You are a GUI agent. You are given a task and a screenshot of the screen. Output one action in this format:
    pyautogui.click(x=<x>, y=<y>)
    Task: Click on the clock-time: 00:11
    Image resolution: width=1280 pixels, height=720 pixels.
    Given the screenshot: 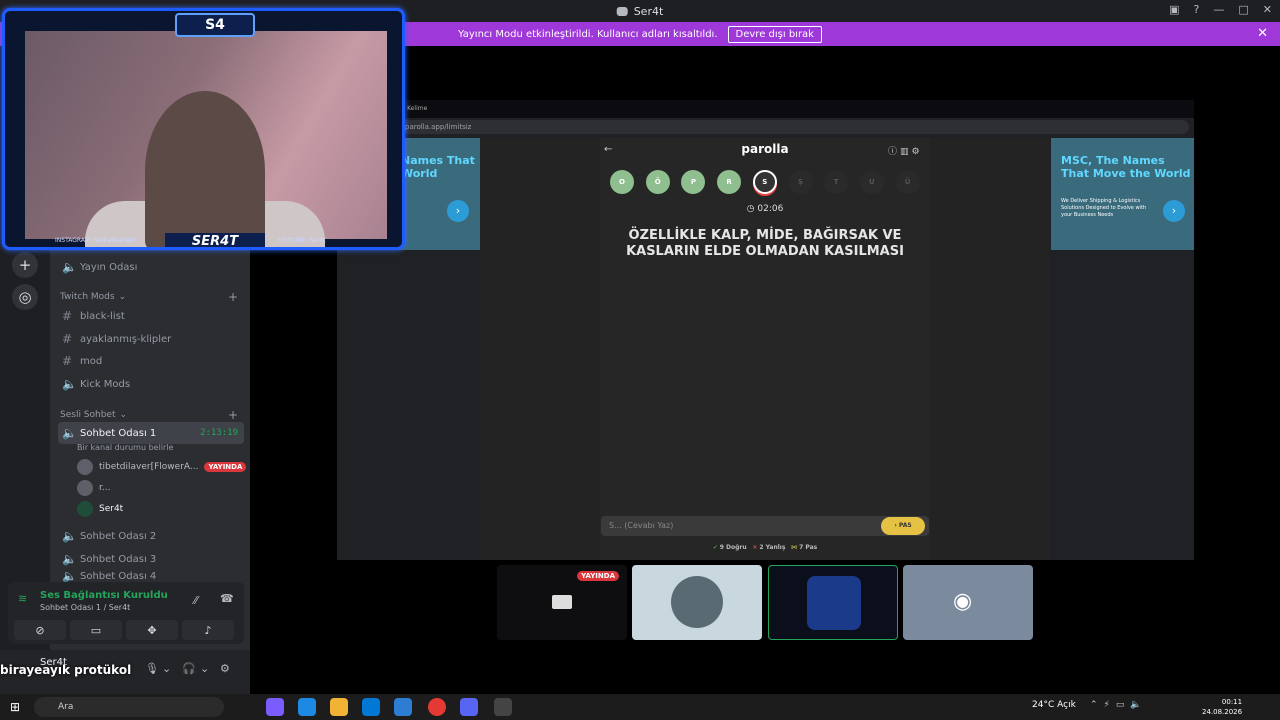 What is the action you would take?
    pyautogui.click(x=1232, y=702)
    